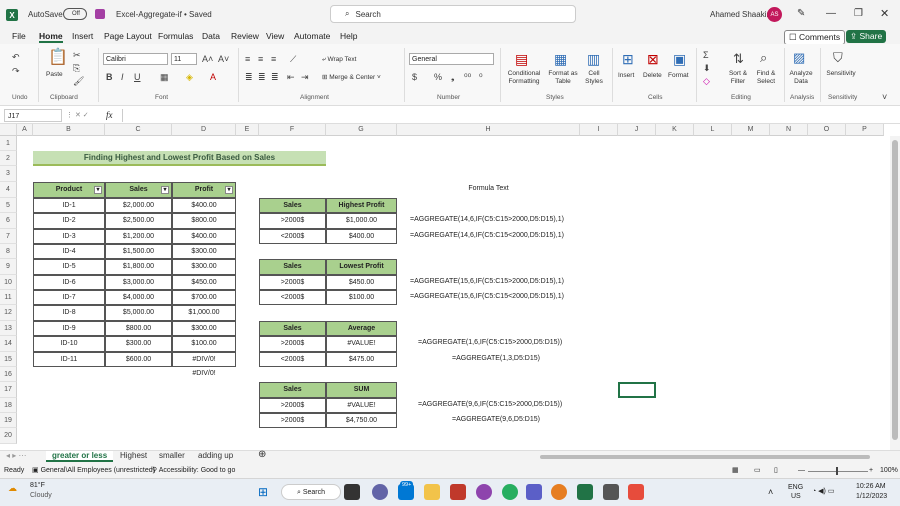  Describe the element at coordinates (653, 59) in the screenshot. I see `delete-cells-icon: ⊠` at that location.